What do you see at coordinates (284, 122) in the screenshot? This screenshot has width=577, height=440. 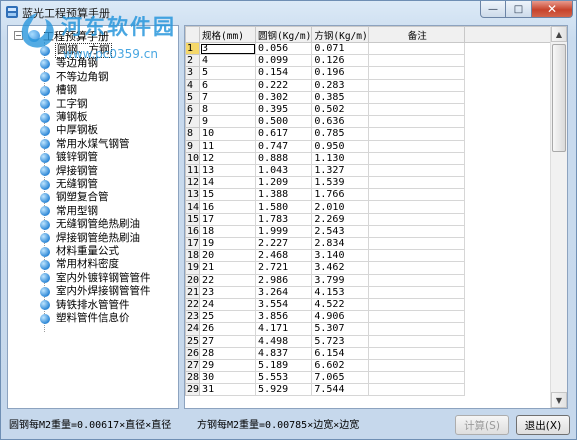 I see `round-weight-cell: 0.500` at bounding box center [284, 122].